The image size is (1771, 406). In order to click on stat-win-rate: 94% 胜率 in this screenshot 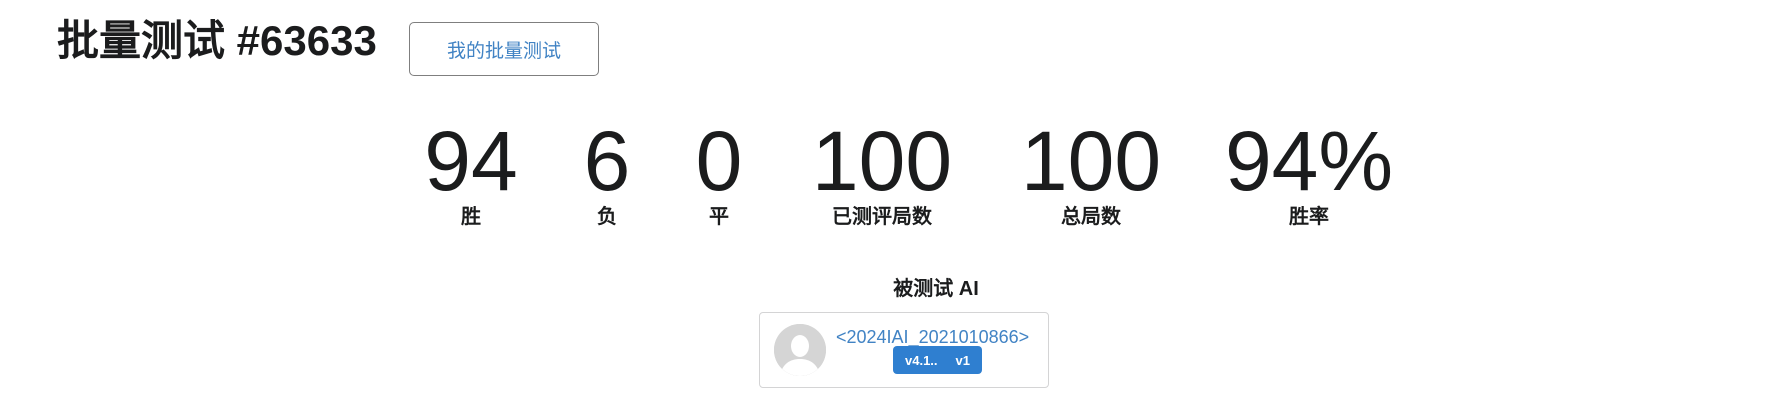, I will do `click(1309, 174)`.